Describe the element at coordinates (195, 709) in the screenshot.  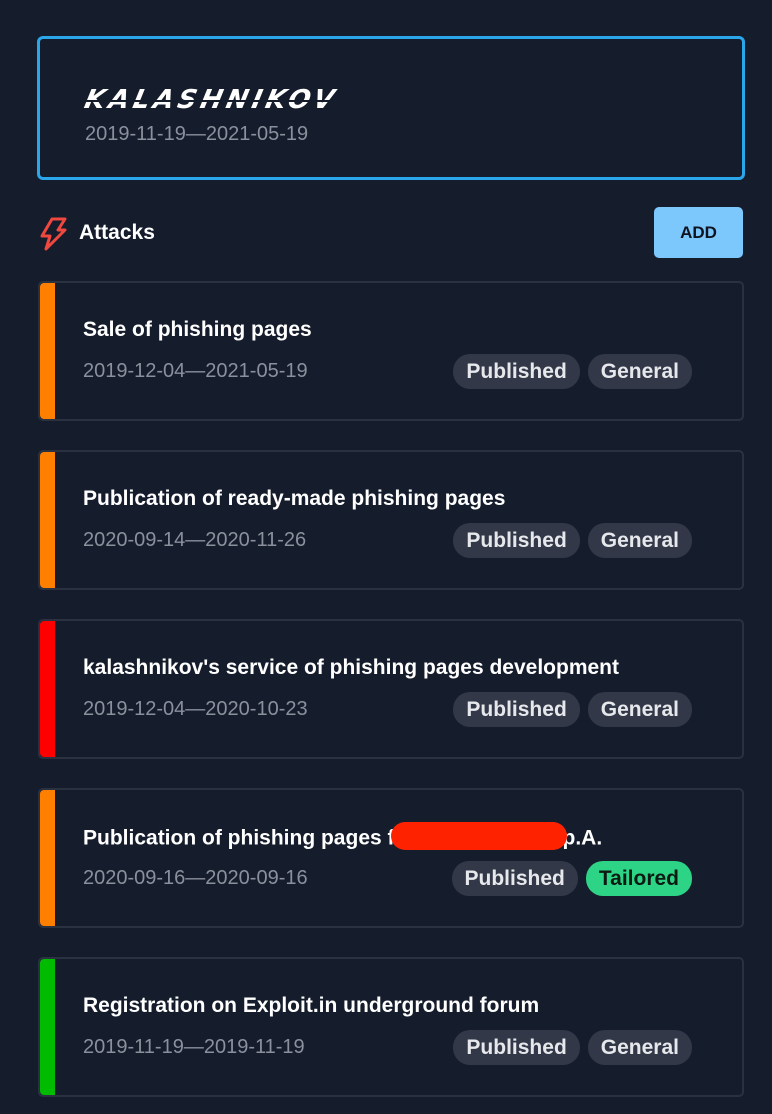
I see `attack-date-range: 2019-12-04—2020-10-23` at that location.